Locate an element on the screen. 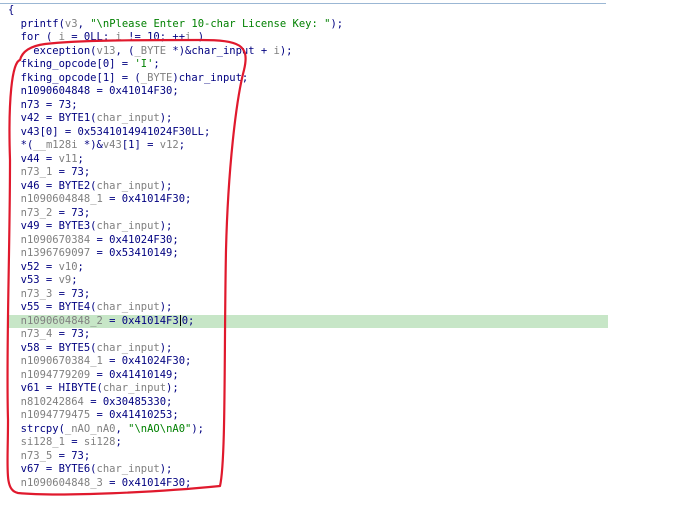  code-token: v9 is located at coordinates (65, 280).